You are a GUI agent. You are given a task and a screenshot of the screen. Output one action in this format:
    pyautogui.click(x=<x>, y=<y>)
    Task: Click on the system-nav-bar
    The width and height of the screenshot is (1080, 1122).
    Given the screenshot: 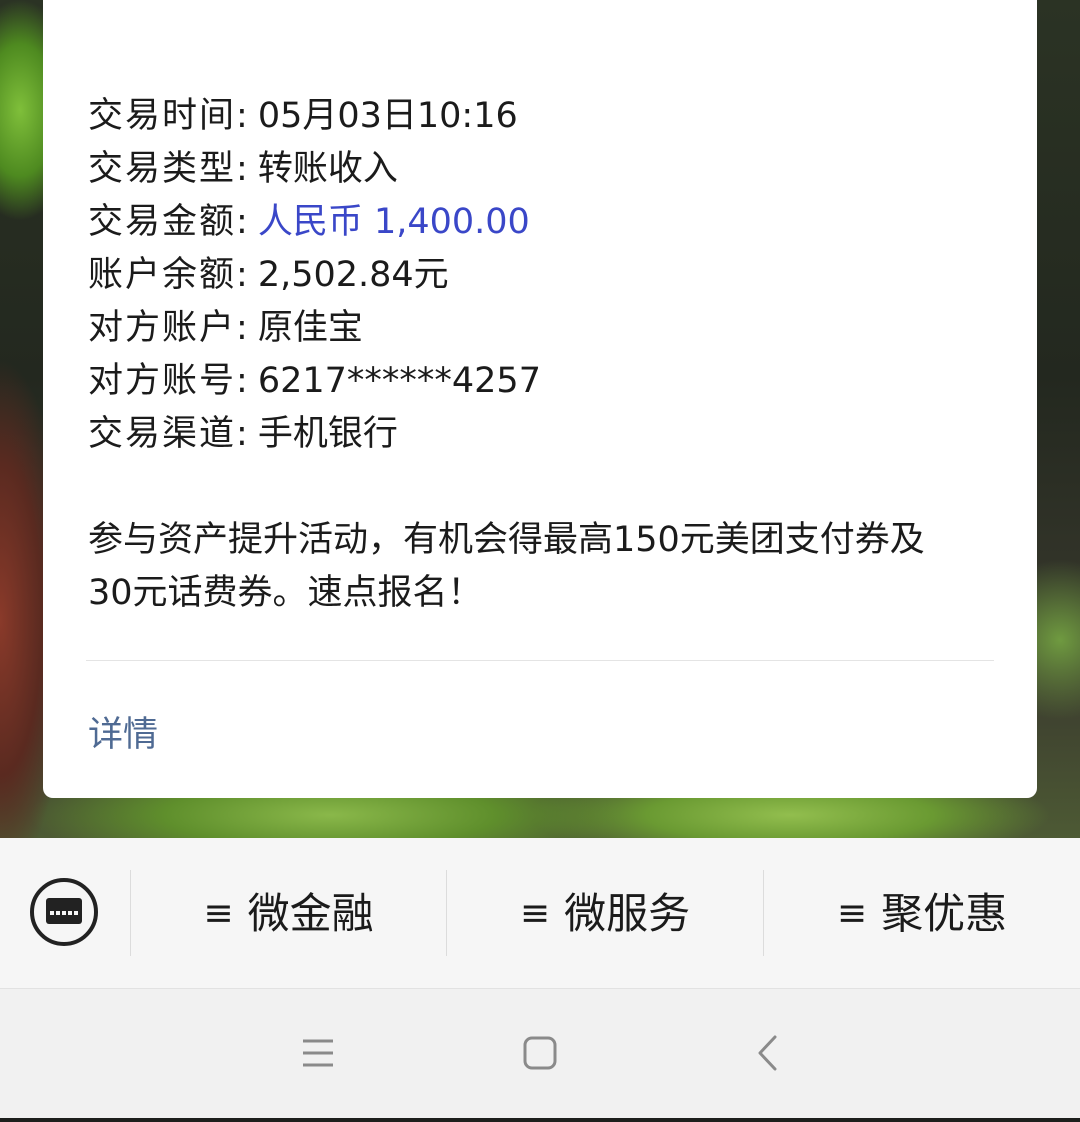 What is the action you would take?
    pyautogui.click(x=540, y=1053)
    